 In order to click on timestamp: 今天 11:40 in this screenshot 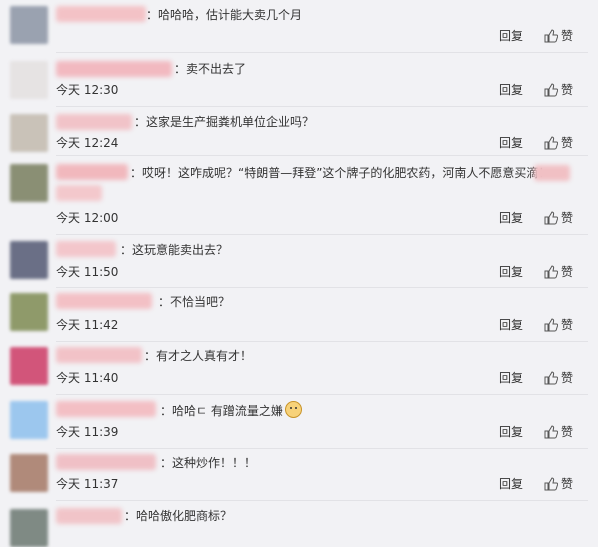, I will do `click(87, 378)`.